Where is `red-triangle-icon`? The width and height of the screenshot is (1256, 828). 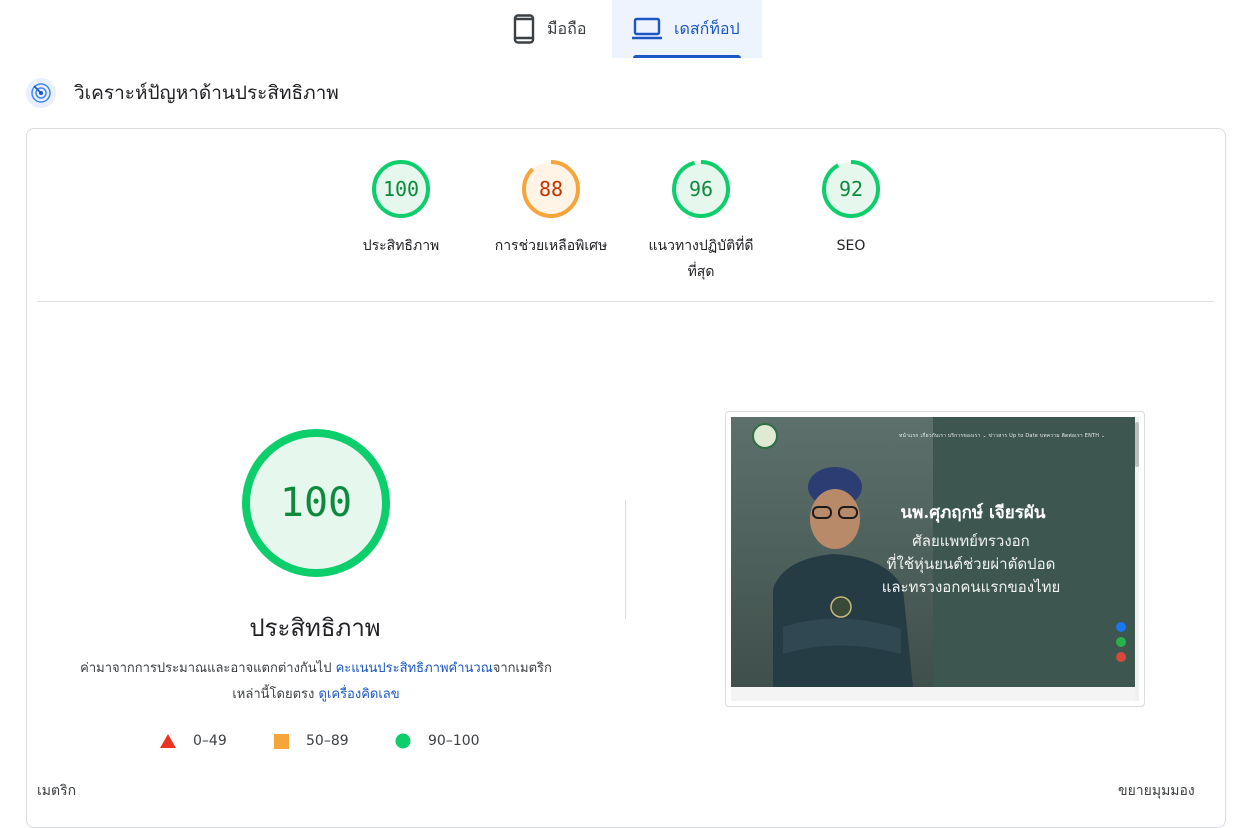
red-triangle-icon is located at coordinates (168, 741).